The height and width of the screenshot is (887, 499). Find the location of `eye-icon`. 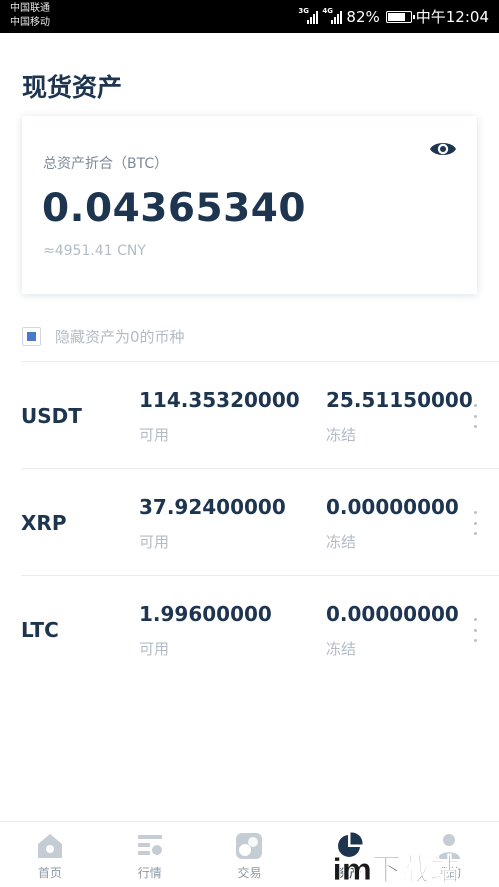

eye-icon is located at coordinates (443, 149).